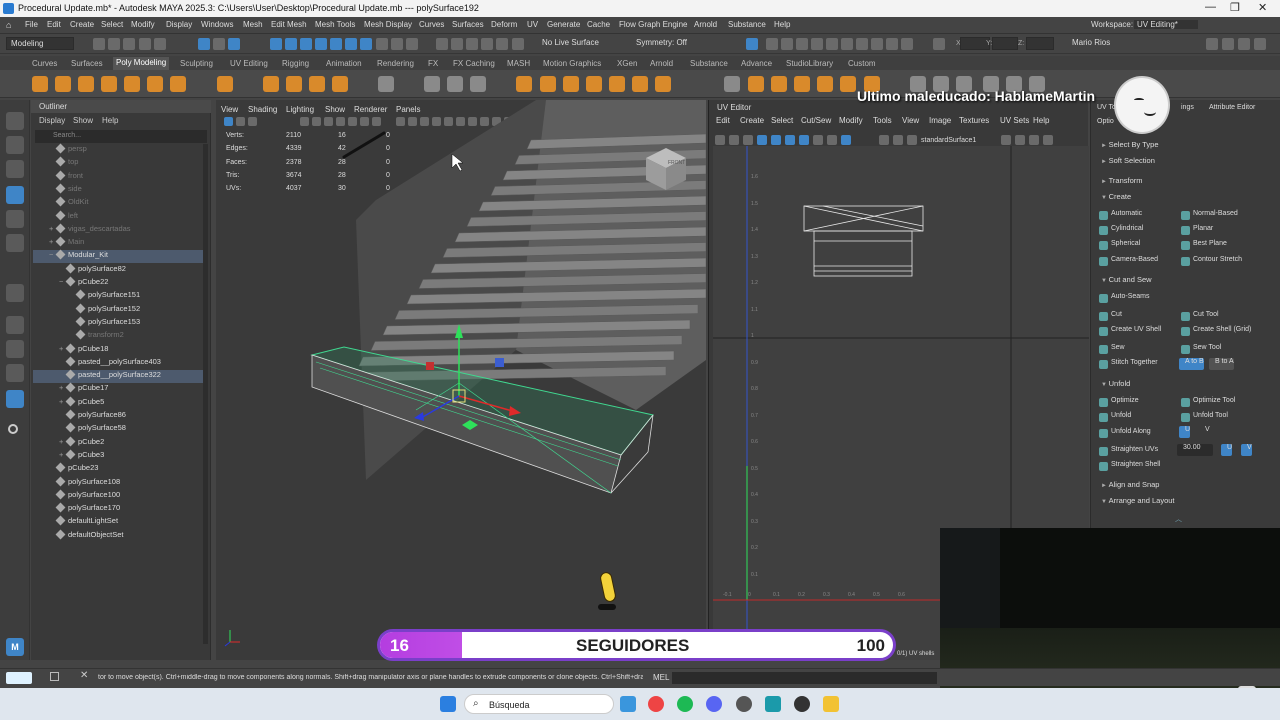 This screenshot has height=720, width=1280. Describe the element at coordinates (8, 25) in the screenshot. I see `home-icon: ⌂` at that location.